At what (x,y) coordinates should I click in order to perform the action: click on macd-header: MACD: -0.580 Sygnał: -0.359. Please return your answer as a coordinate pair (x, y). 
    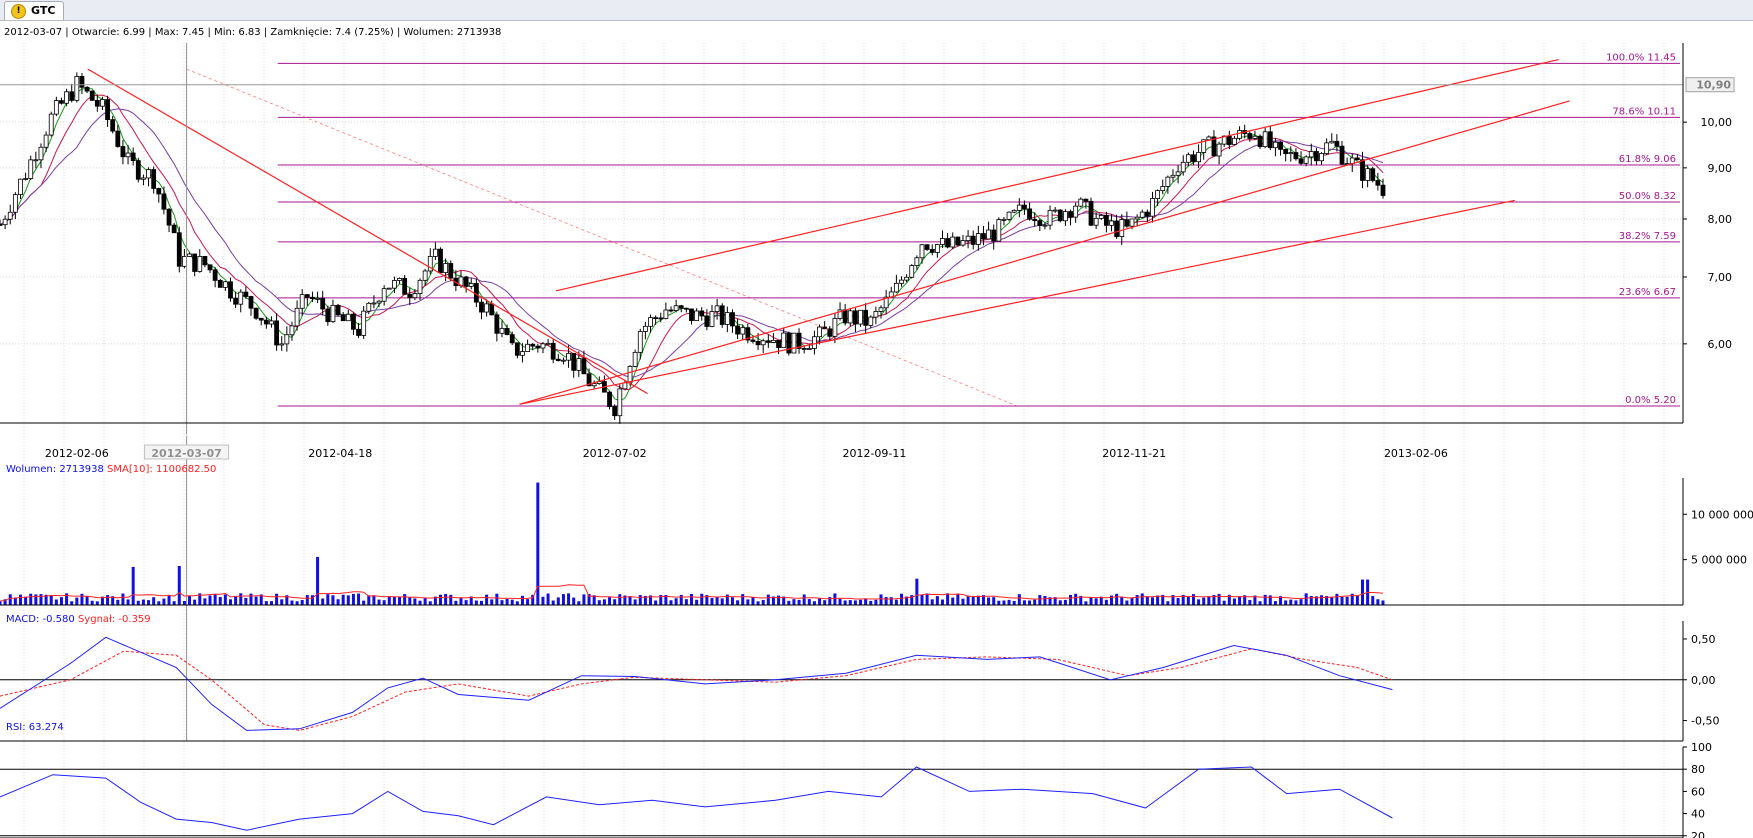
    Looking at the image, I should click on (78, 619).